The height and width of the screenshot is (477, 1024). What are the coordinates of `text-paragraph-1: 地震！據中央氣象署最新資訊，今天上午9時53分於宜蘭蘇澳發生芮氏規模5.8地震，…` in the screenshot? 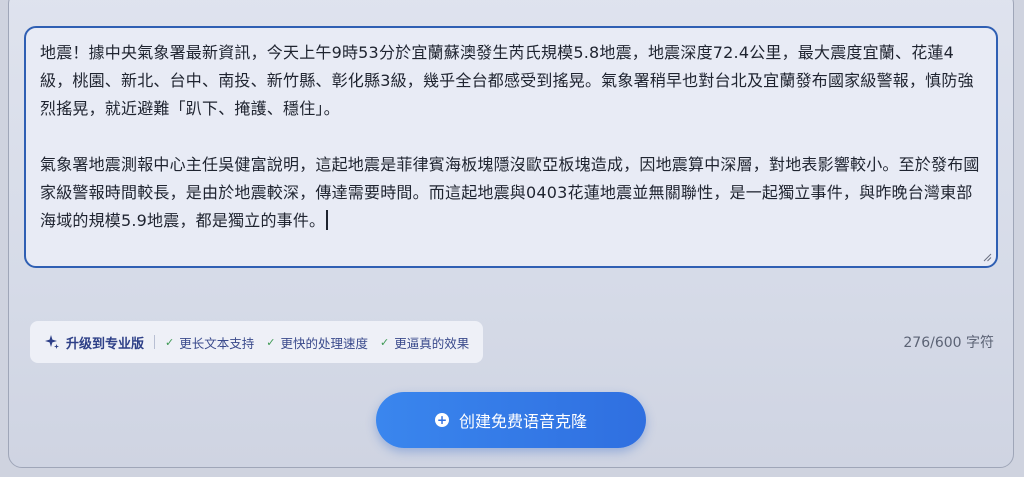 It's located at (507, 80).